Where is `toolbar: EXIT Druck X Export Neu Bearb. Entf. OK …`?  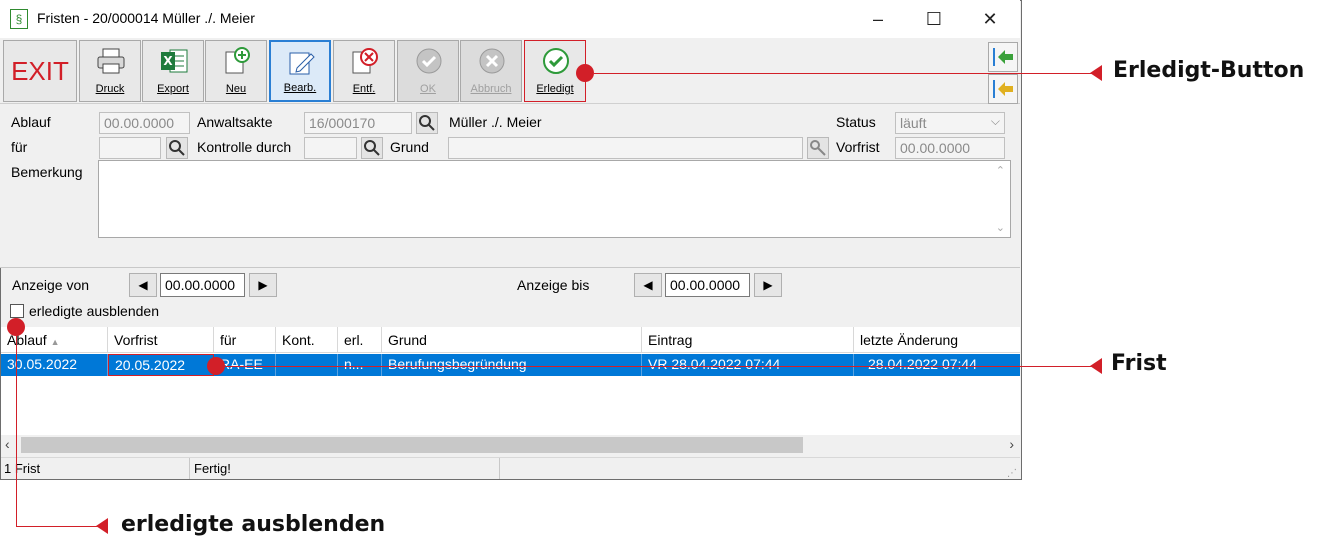 toolbar: EXIT Druck X Export Neu Bearb. Entf. OK … is located at coordinates (510, 71).